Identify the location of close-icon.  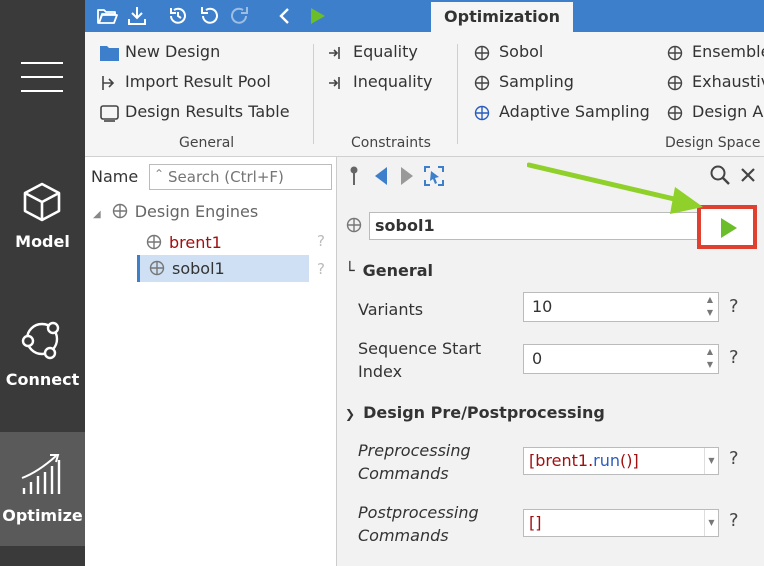
(748, 175).